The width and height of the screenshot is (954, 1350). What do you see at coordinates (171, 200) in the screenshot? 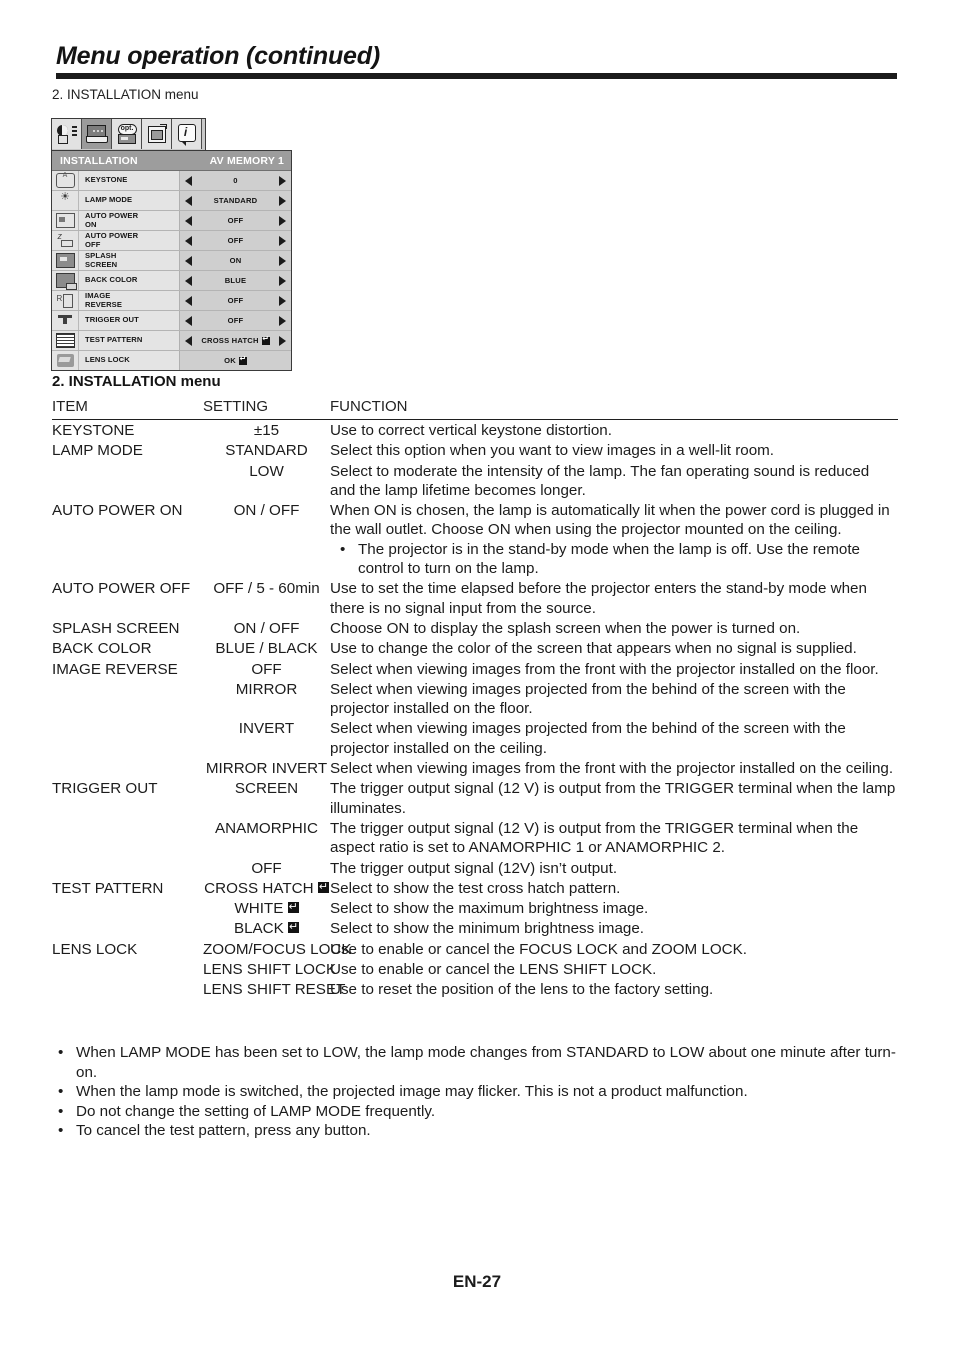
I see `osd-row-lamp-mode: LAMP MODE STANDARD` at bounding box center [171, 200].